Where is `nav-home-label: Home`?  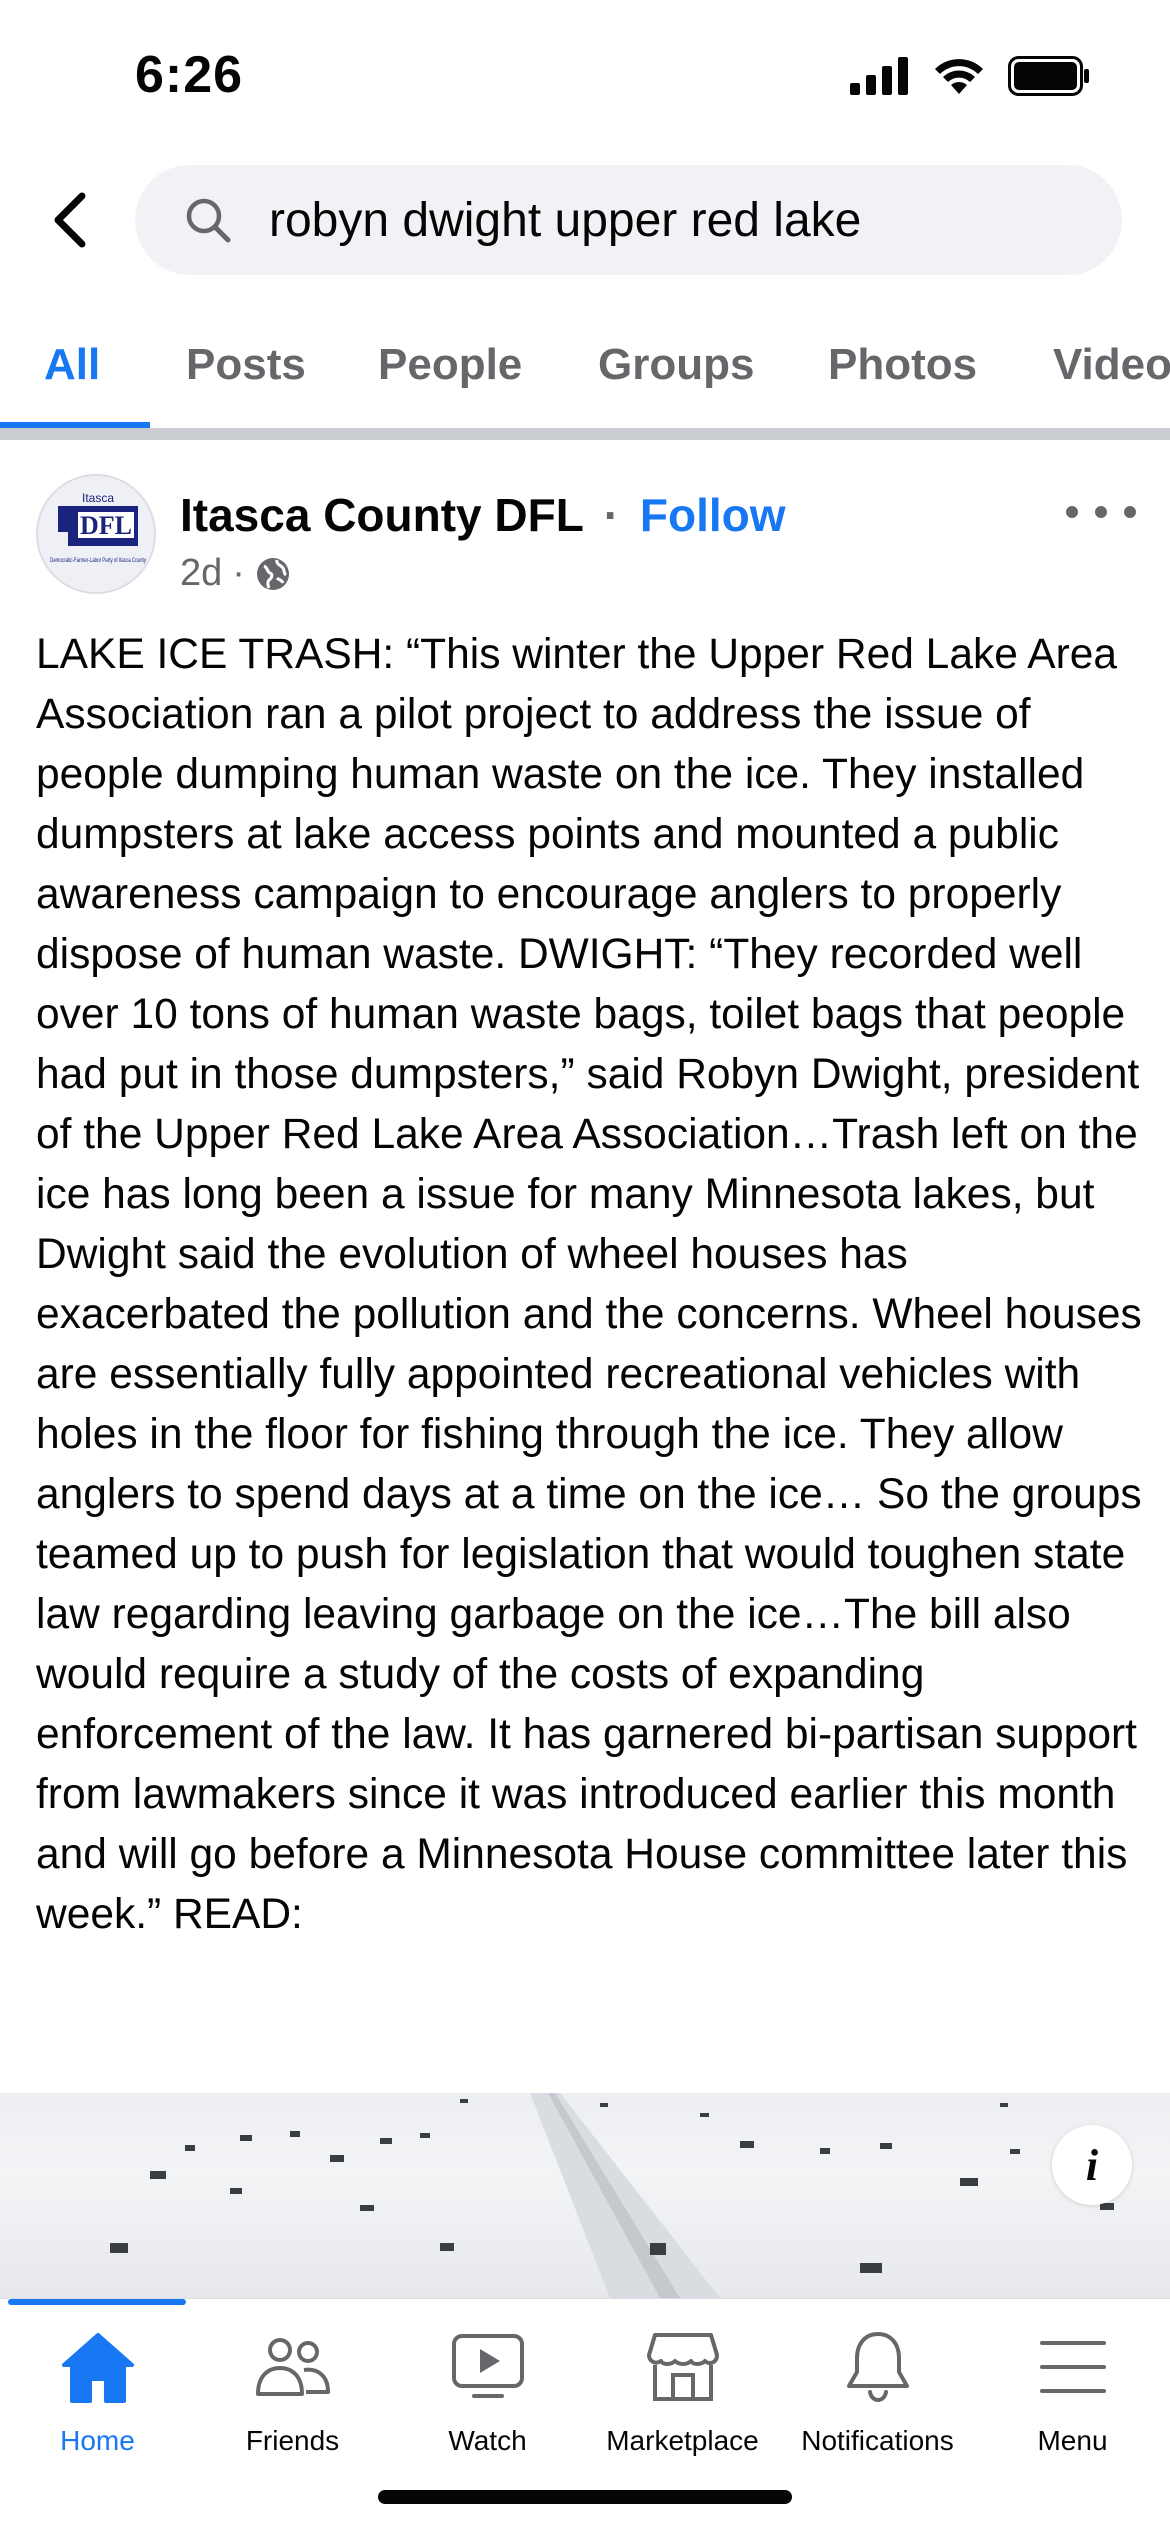 nav-home-label: Home is located at coordinates (97, 2440).